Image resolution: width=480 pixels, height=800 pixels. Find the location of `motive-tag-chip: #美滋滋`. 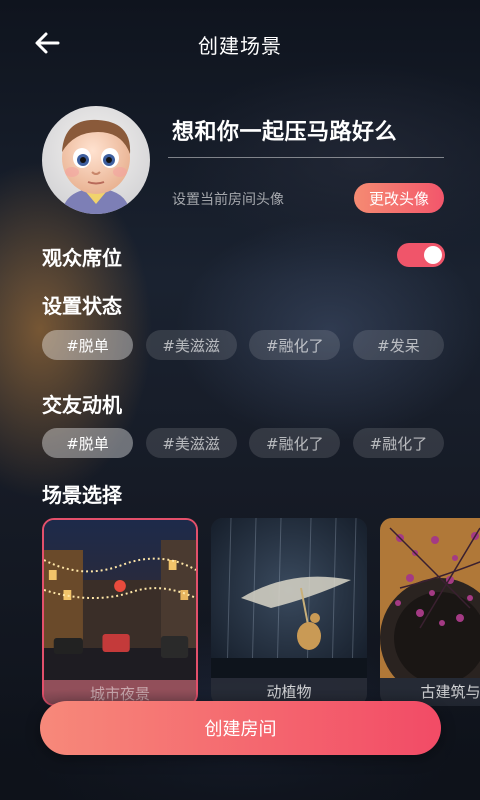

motive-tag-chip: #美滋滋 is located at coordinates (191, 443).